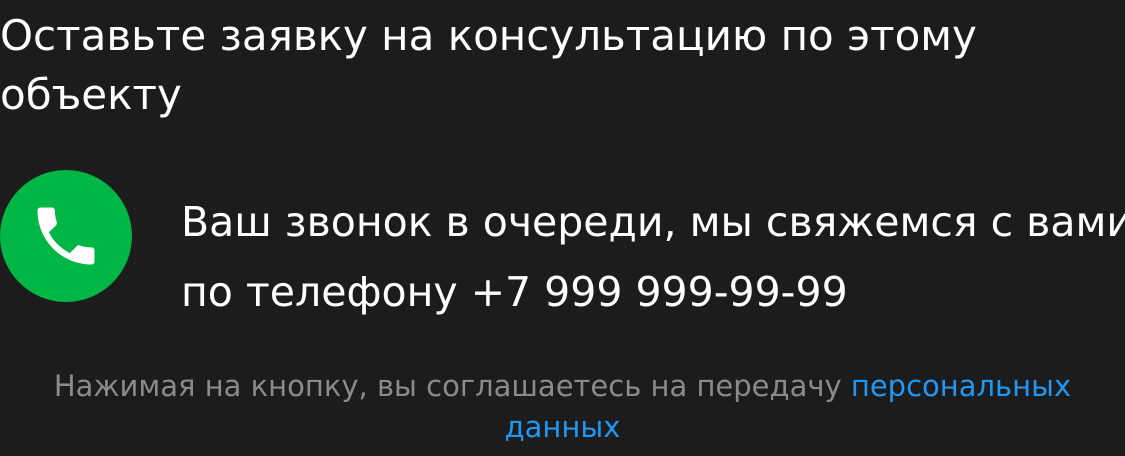  I want to click on phone-number-line: по телефону +7 999 999-99-99, so click(514, 292).